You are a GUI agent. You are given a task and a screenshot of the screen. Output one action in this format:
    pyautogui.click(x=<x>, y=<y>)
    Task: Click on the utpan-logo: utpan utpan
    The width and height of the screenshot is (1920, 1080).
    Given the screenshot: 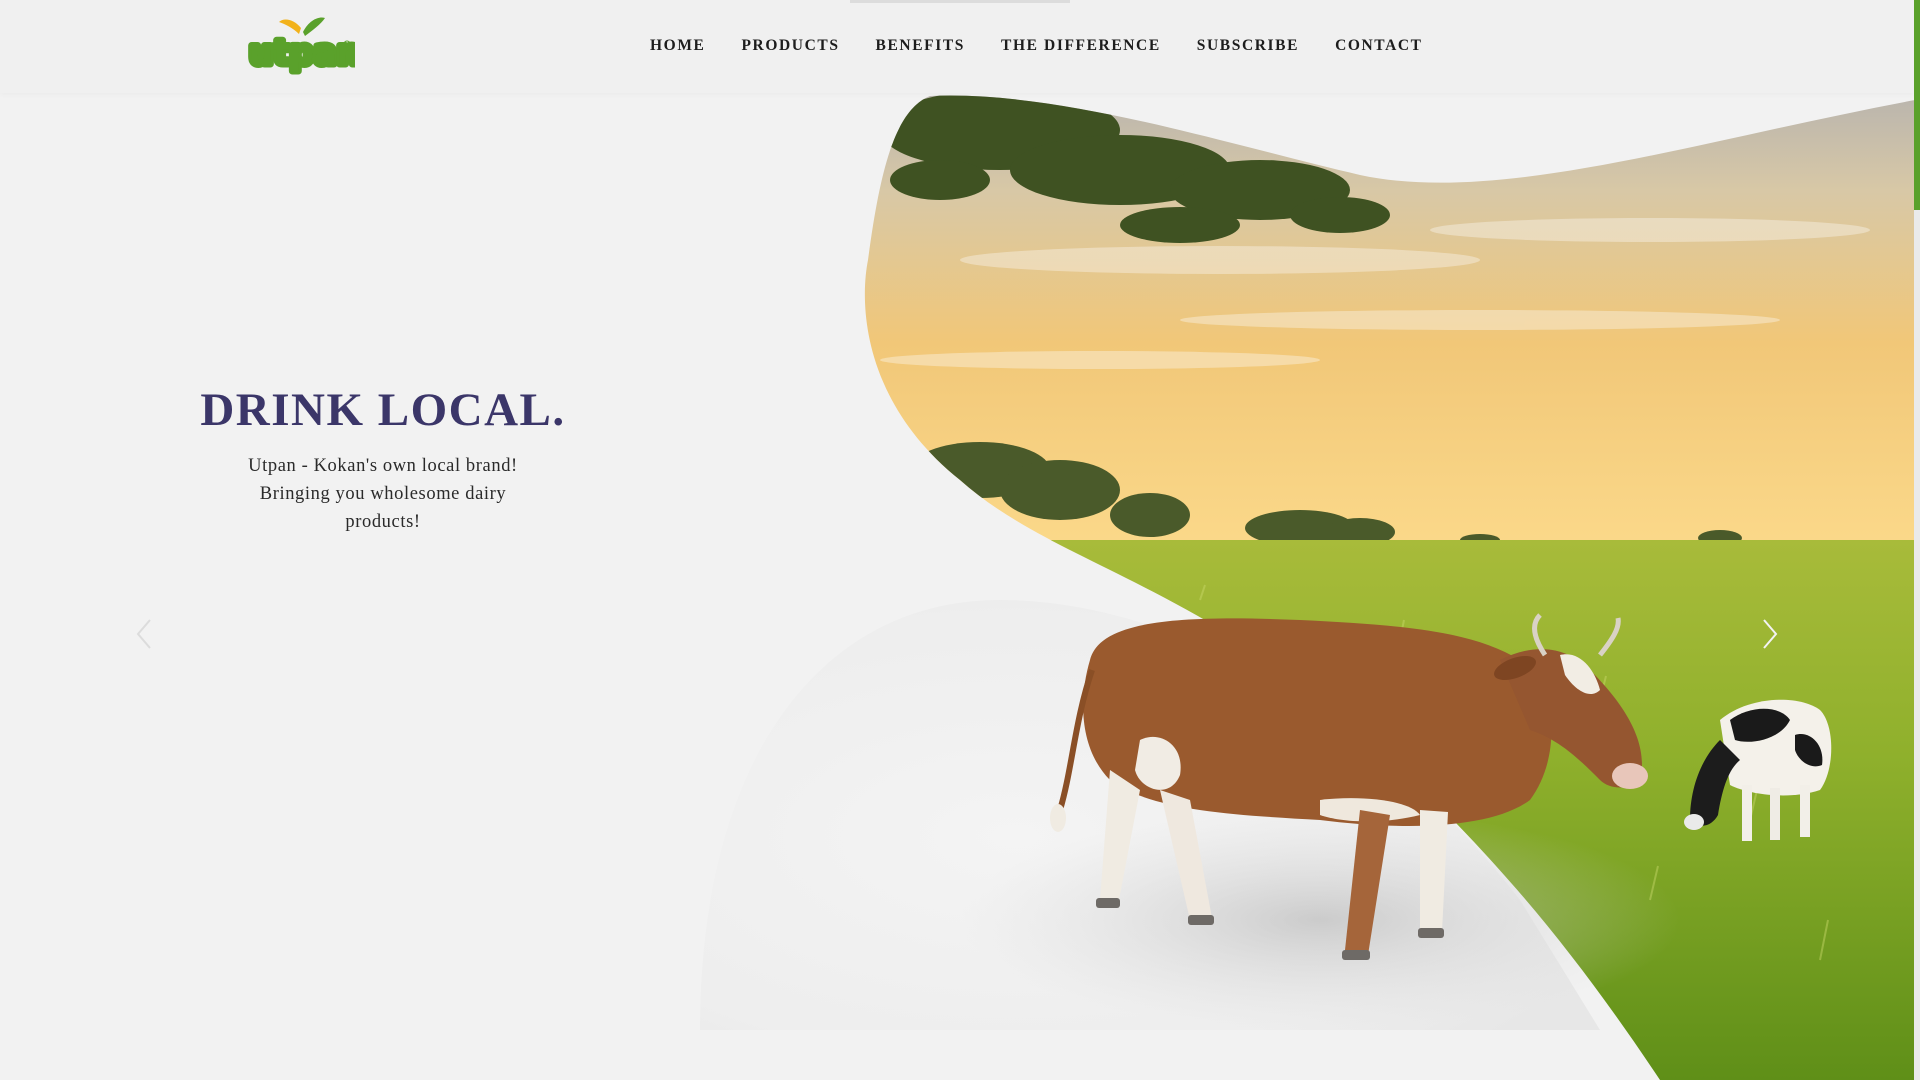 What is the action you would take?
    pyautogui.click(x=299, y=46)
    